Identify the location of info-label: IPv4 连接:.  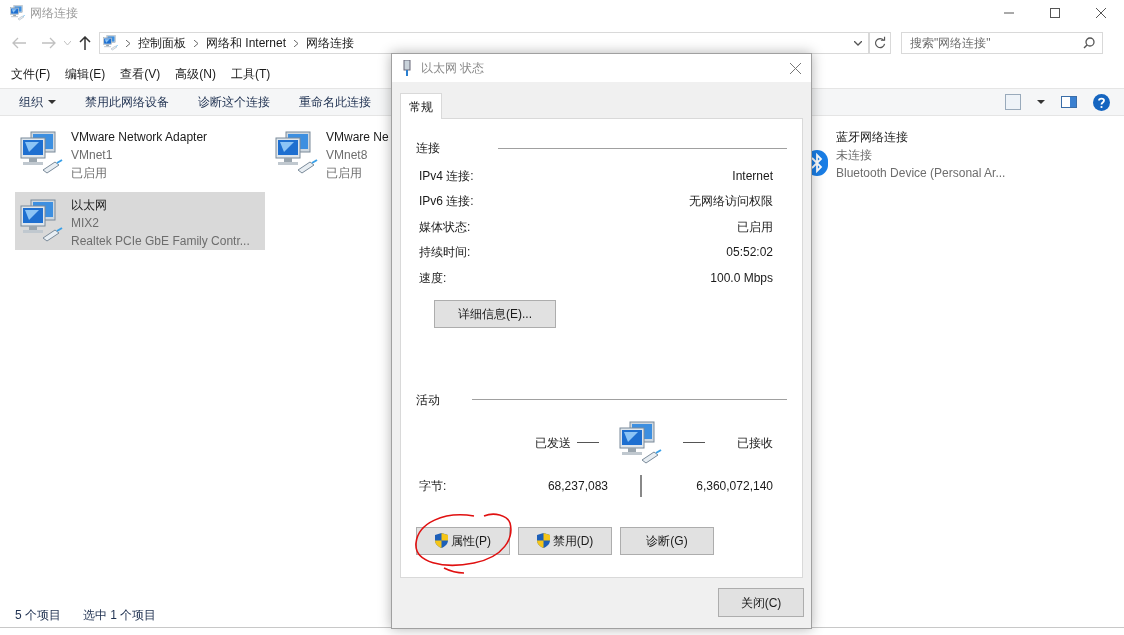
(446, 176).